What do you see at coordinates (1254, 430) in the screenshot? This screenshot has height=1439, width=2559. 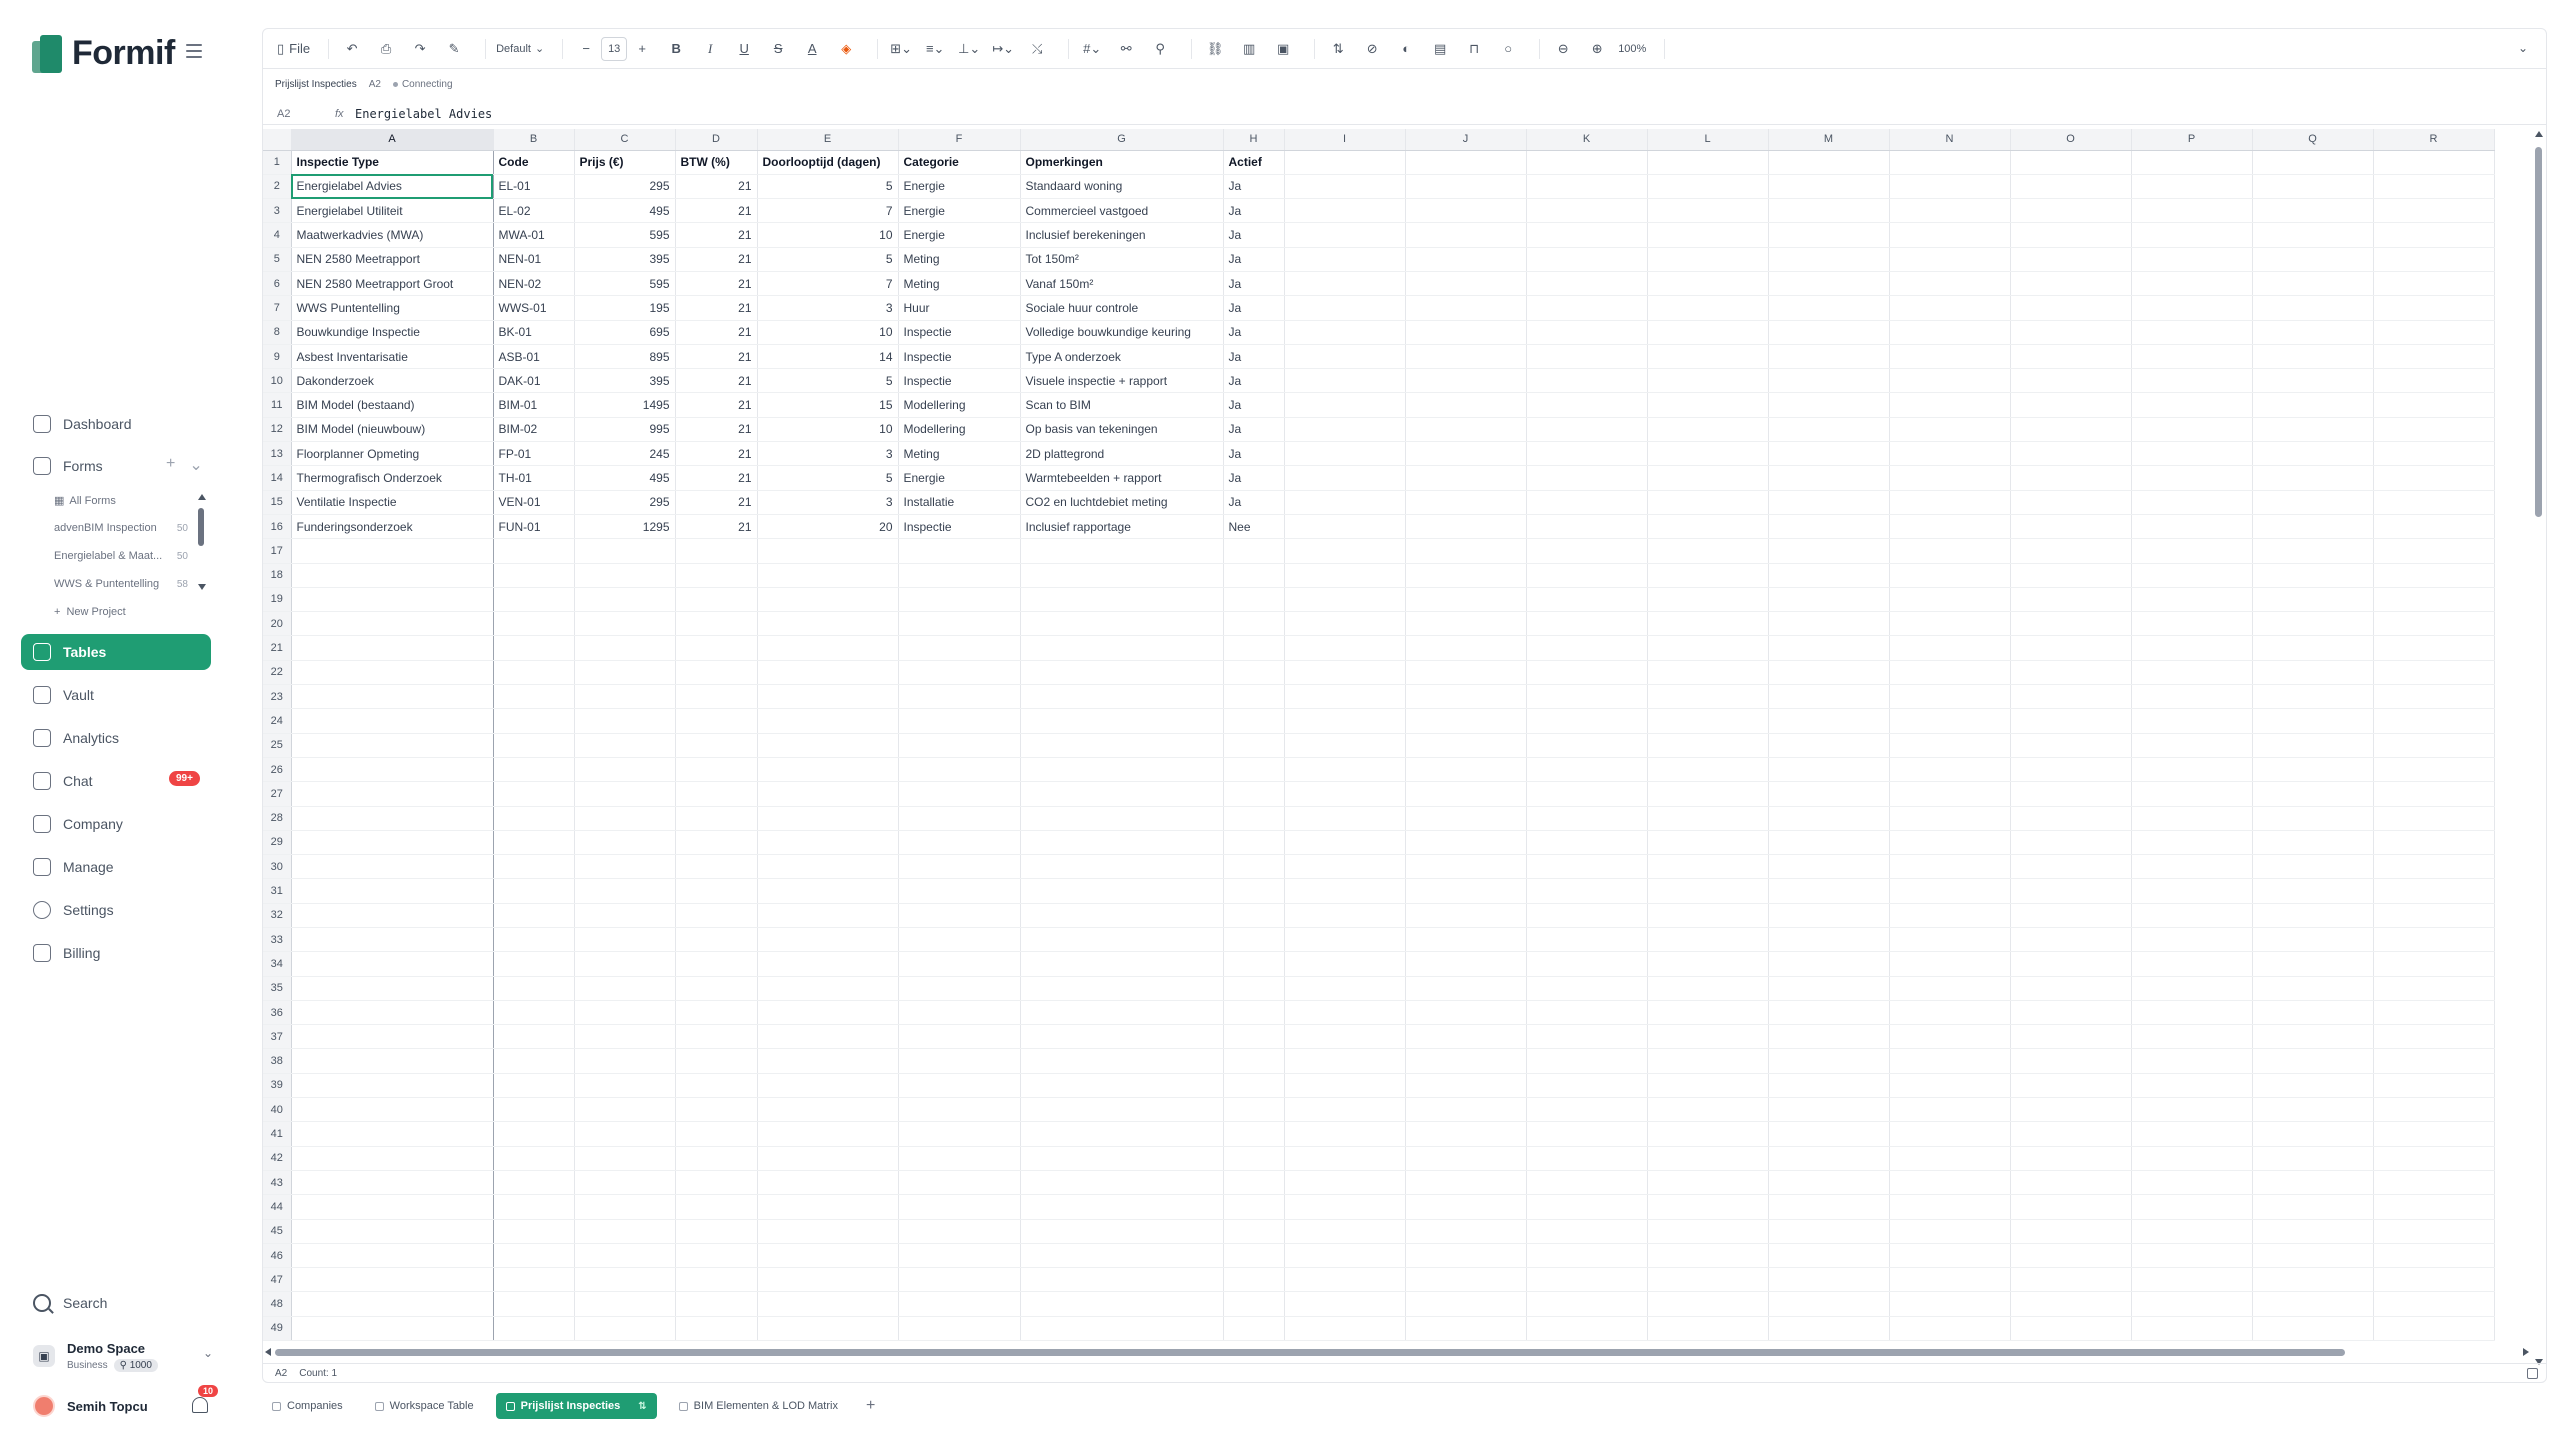 I see `cell: Ja` at bounding box center [1254, 430].